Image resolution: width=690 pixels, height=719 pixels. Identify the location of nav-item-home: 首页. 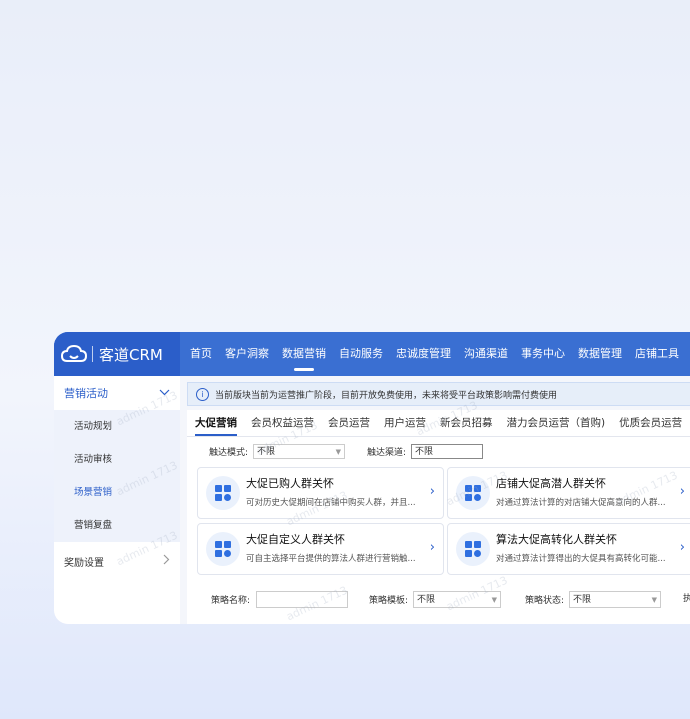
(201, 354).